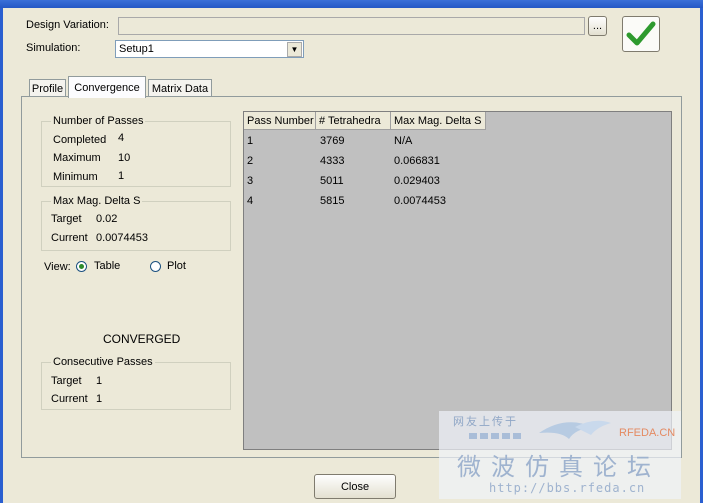  Describe the element at coordinates (332, 141) in the screenshot. I see `table-cell: 3769` at that location.